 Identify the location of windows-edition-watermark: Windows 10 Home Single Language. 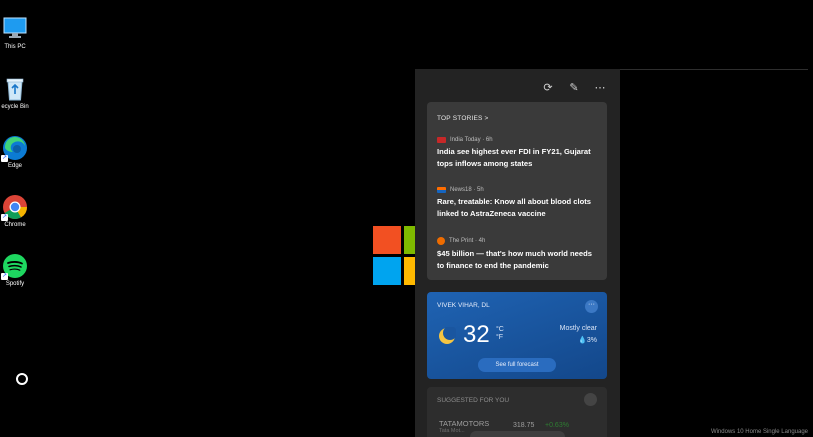
(759, 432).